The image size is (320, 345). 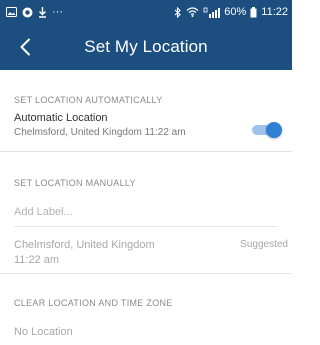 I want to click on status-dots: ···, so click(x=57, y=12).